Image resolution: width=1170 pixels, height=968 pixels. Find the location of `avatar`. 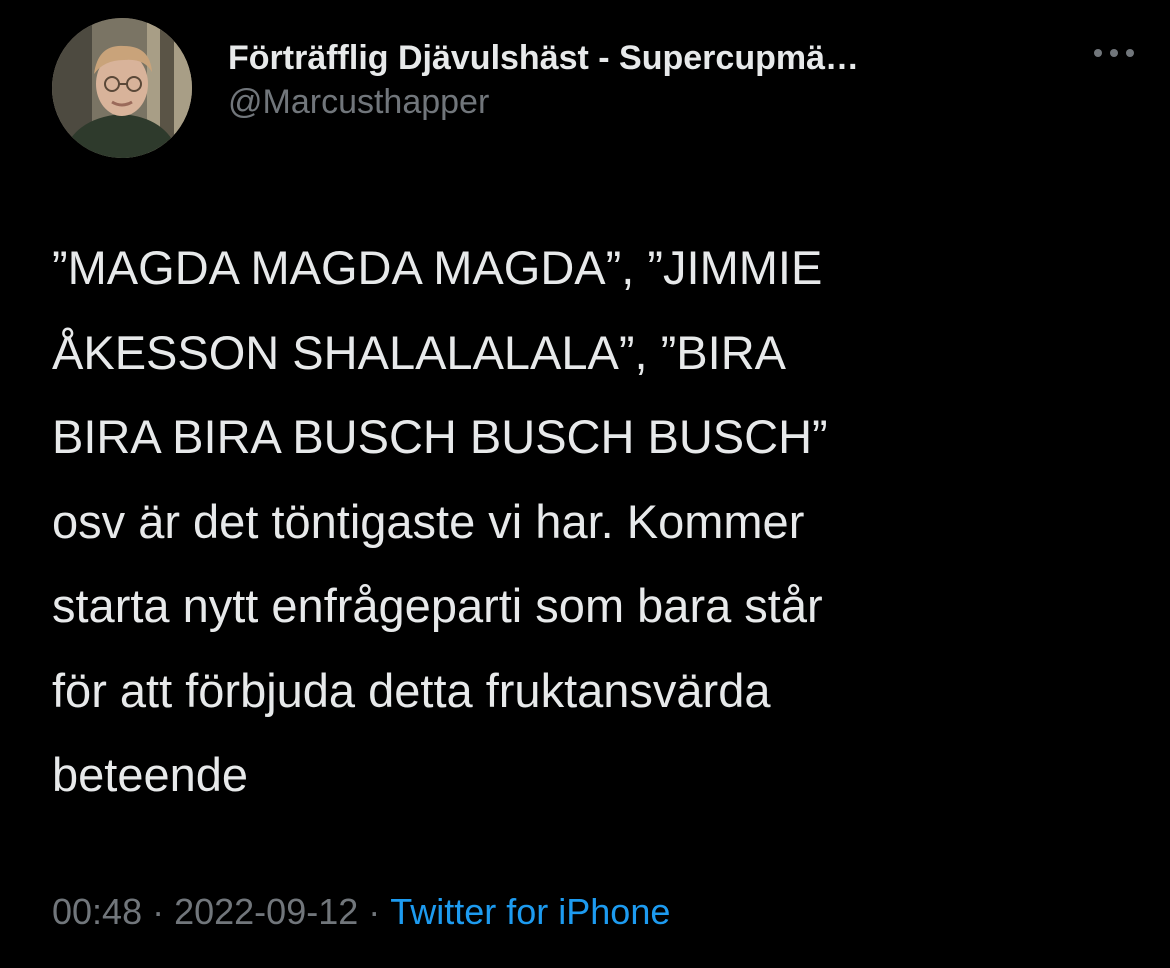

avatar is located at coordinates (122, 88).